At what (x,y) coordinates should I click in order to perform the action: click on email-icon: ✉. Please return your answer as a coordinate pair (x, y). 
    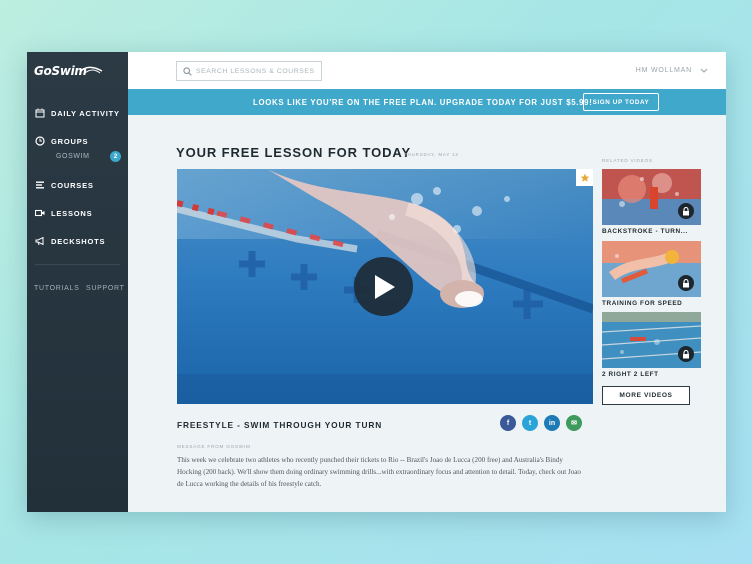
    Looking at the image, I should click on (574, 423).